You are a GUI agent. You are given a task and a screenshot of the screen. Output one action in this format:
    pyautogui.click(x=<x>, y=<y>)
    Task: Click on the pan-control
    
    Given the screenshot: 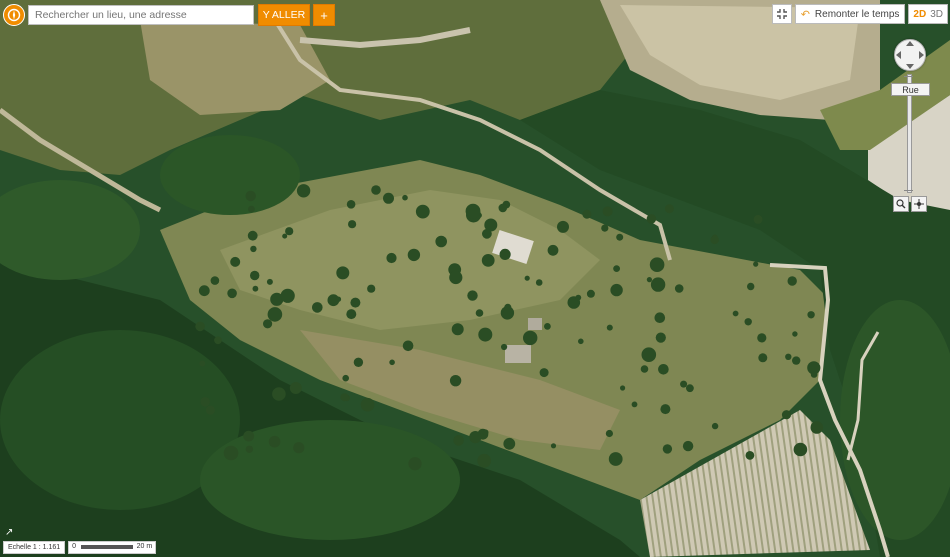 What is the action you would take?
    pyautogui.click(x=910, y=55)
    